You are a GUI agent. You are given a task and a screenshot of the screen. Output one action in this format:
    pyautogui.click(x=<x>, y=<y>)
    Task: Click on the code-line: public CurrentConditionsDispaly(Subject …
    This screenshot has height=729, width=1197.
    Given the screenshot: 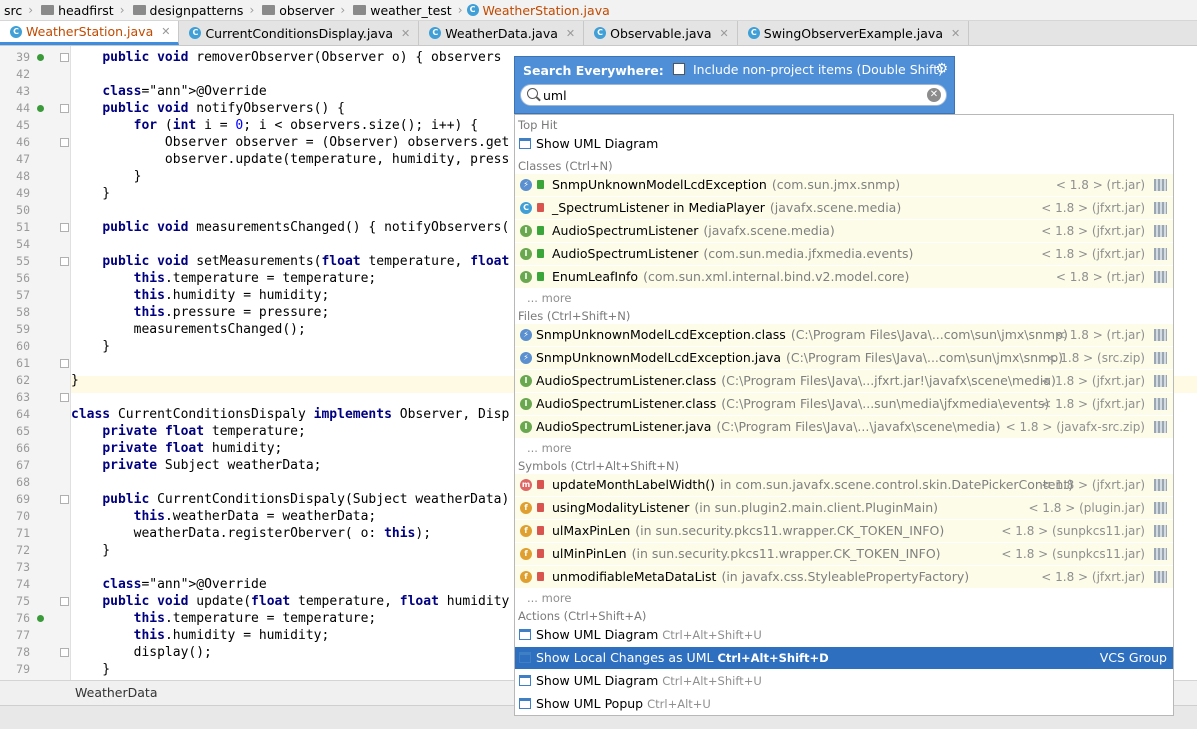 What is the action you would take?
    pyautogui.click(x=306, y=499)
    